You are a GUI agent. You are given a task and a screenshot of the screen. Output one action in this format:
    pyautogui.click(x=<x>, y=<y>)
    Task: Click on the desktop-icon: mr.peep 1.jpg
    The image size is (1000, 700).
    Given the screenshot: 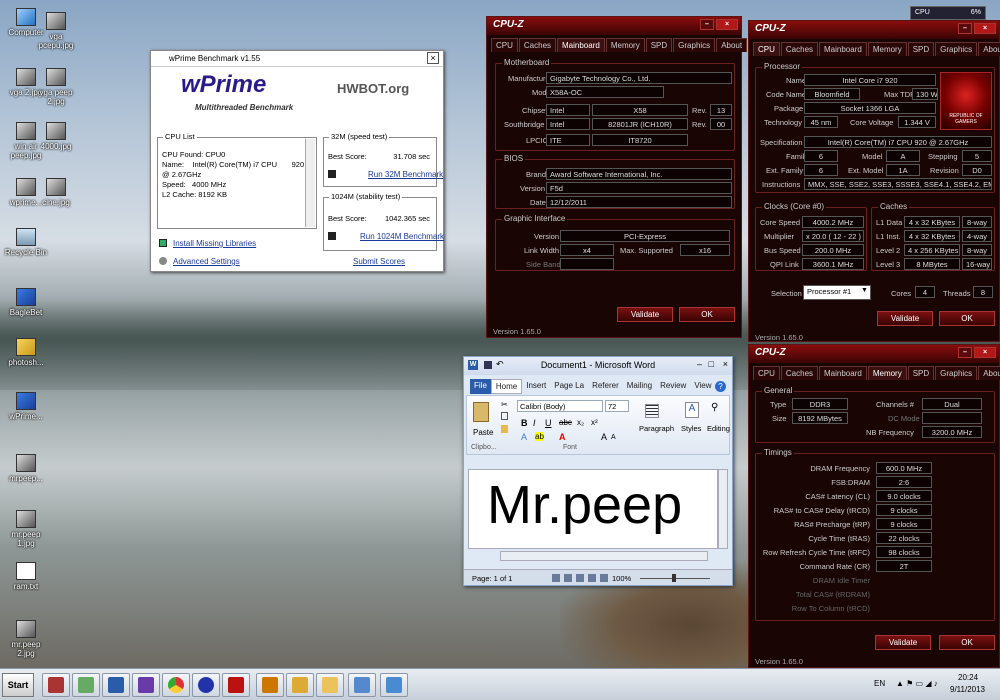 What is the action you would take?
    pyautogui.click(x=26, y=529)
    